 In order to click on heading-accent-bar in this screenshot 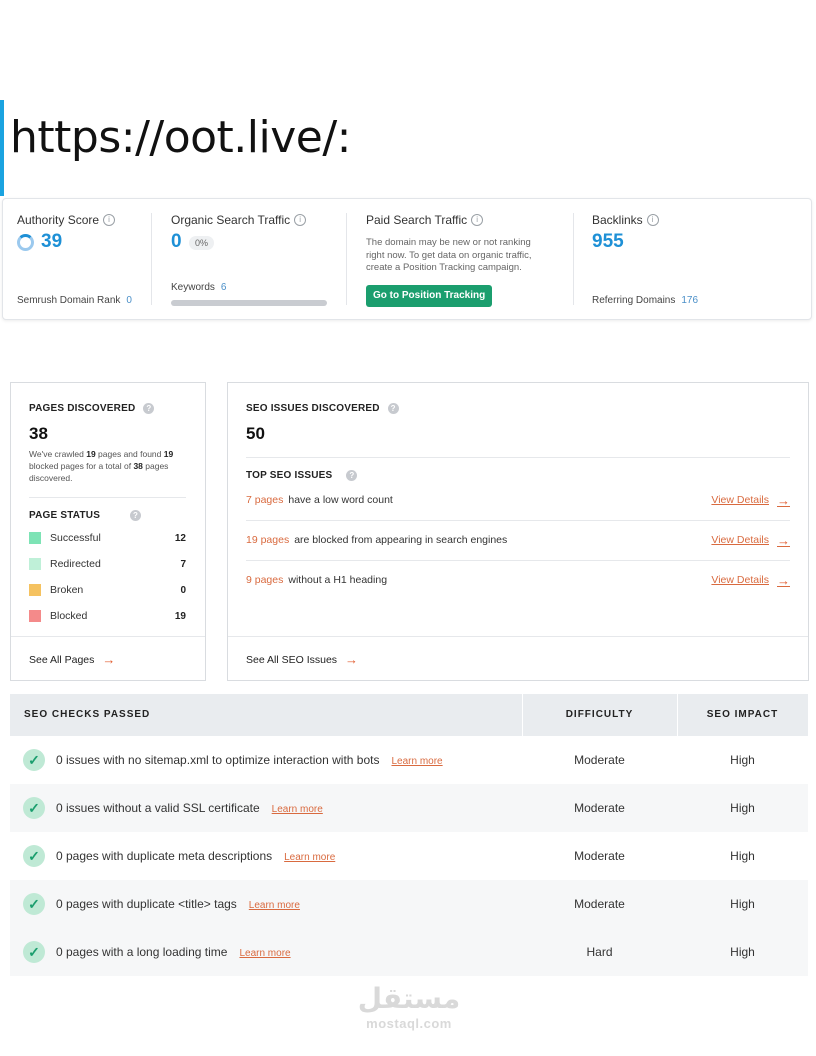, I will do `click(2, 148)`.